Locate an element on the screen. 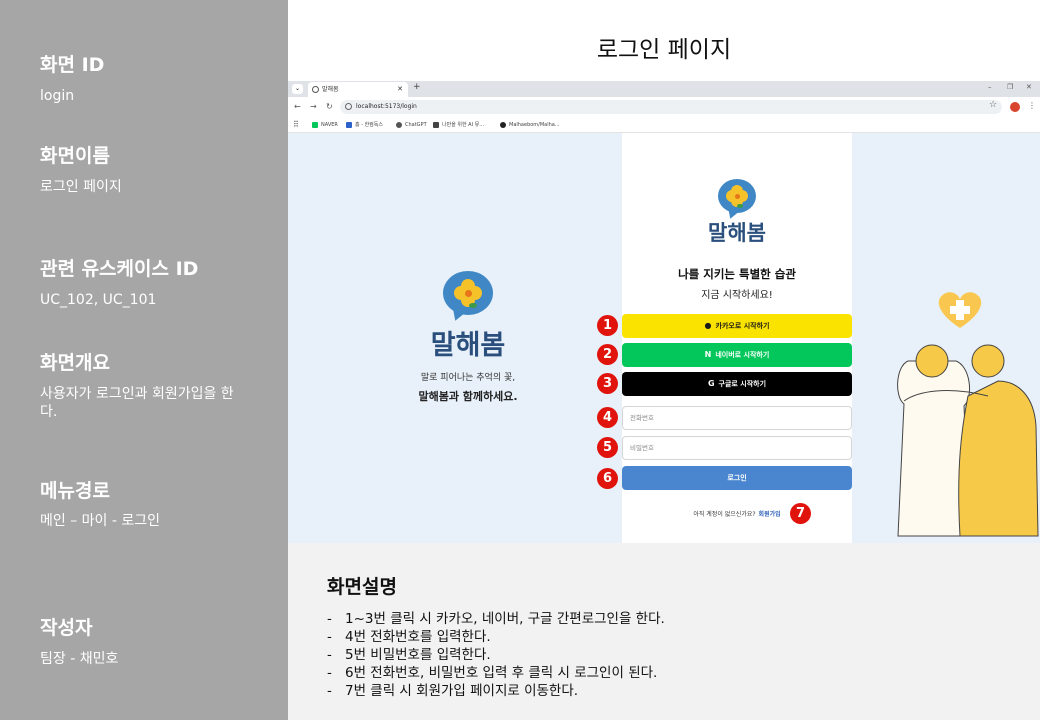 The width and height of the screenshot is (1040, 720). bookmark-item: 홈 - 한컴독스 is located at coordinates (364, 125).